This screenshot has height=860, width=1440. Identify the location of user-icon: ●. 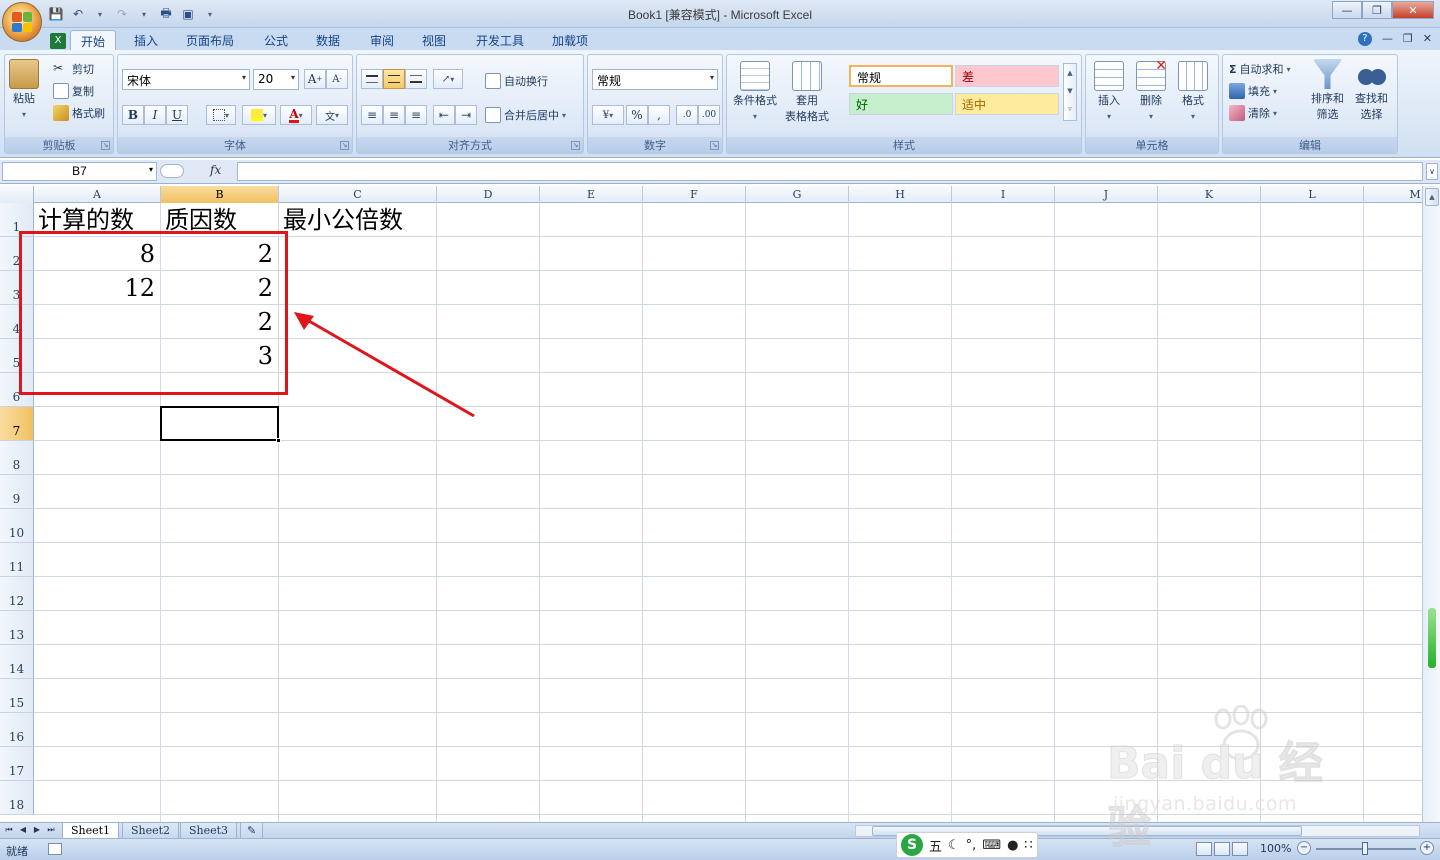
(1012, 845).